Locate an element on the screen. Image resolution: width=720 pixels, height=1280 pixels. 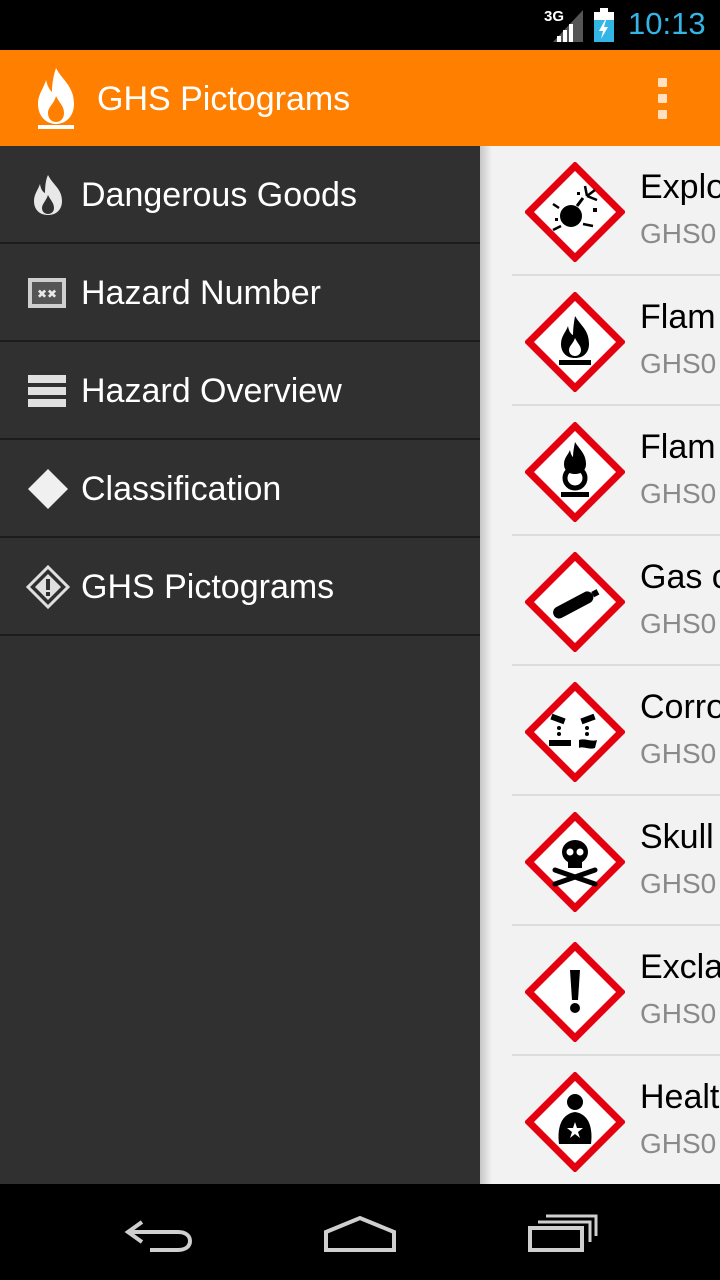
diamond-icon is located at coordinates (48, 489).